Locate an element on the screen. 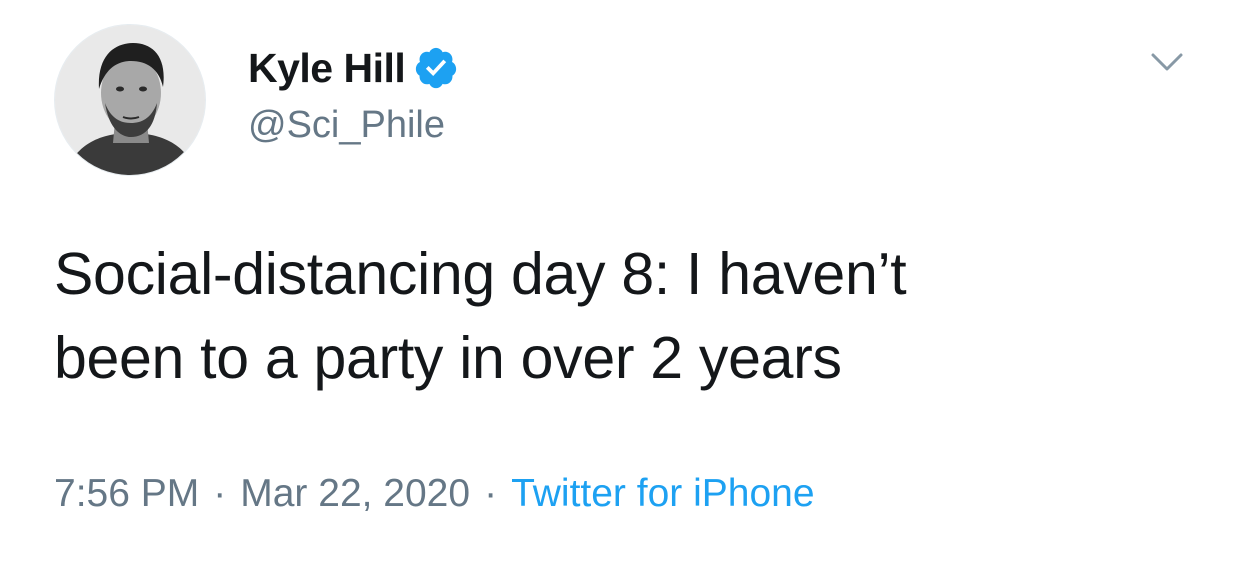 This screenshot has width=1242, height=565. avatar-photo is located at coordinates (130, 100).